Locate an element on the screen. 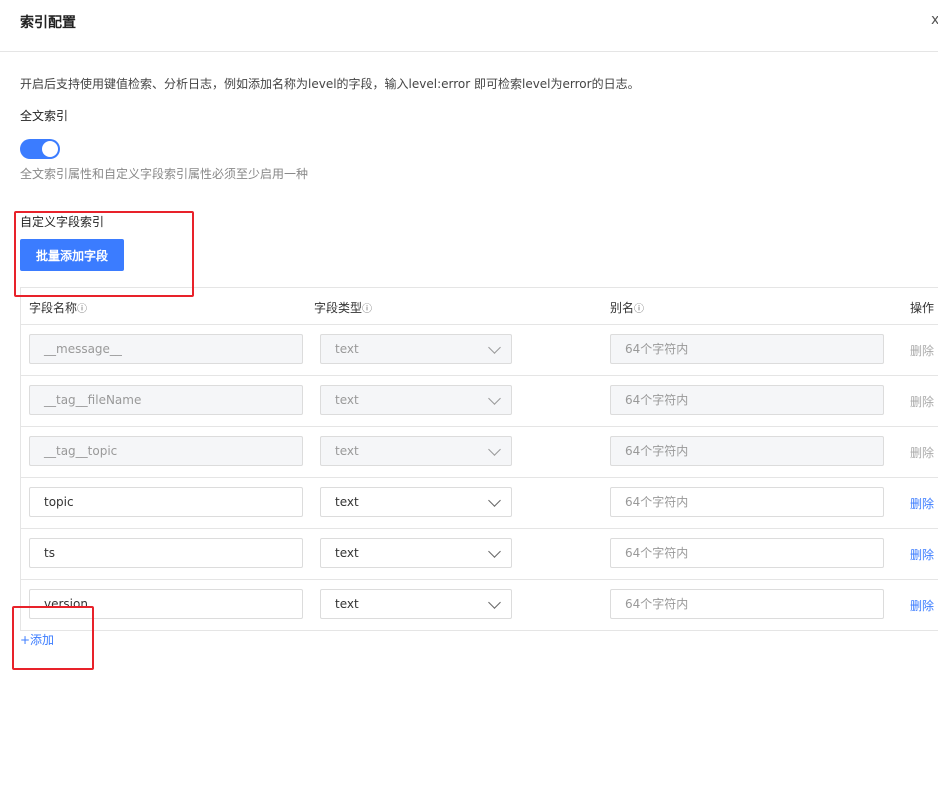 This screenshot has width=938, height=801. fulltext-index-label: 全文索引 is located at coordinates (44, 116).